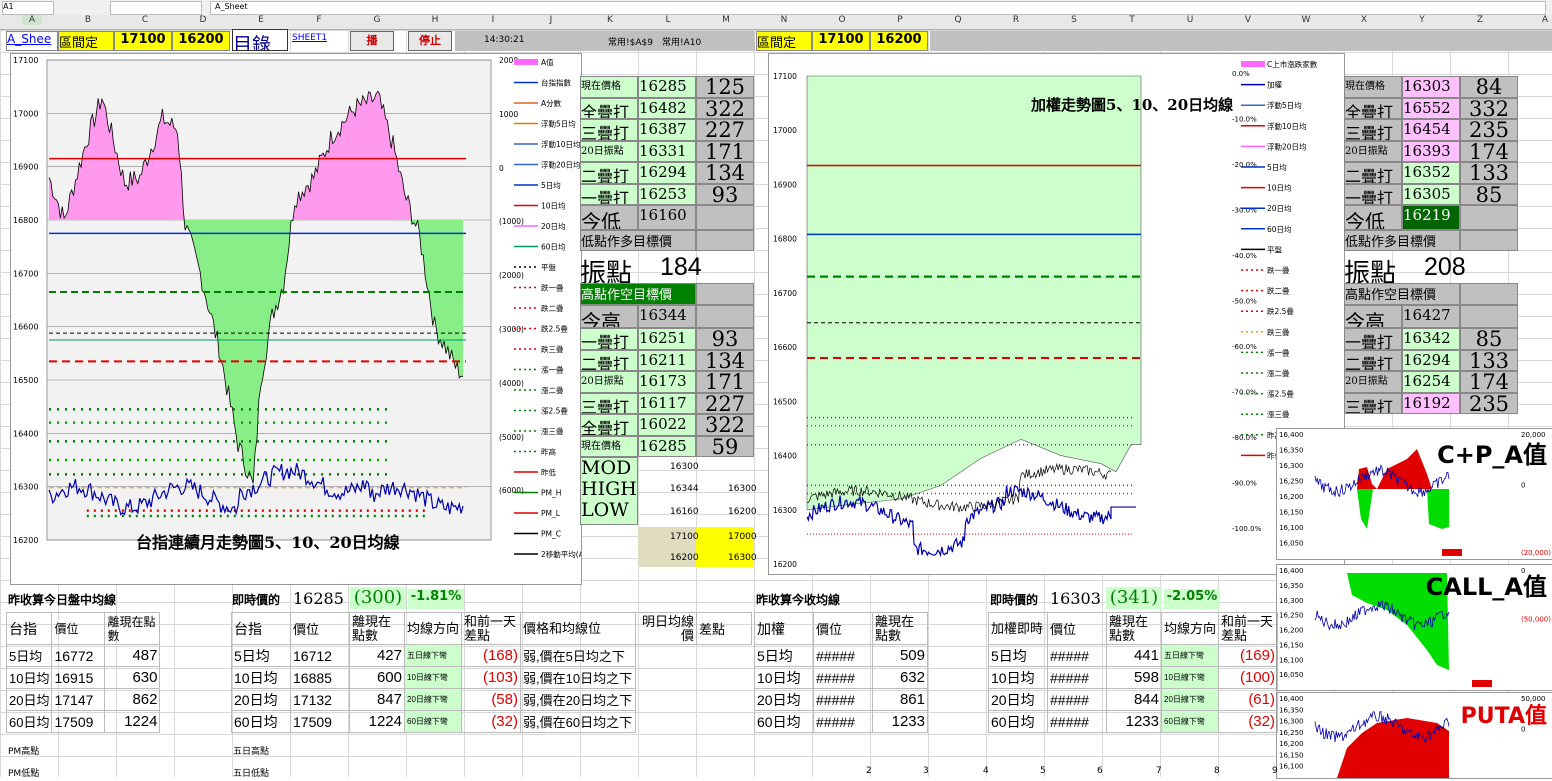 This screenshot has width=1552, height=781. Describe the element at coordinates (1016, 20) in the screenshot. I see `column-letter: R` at that location.